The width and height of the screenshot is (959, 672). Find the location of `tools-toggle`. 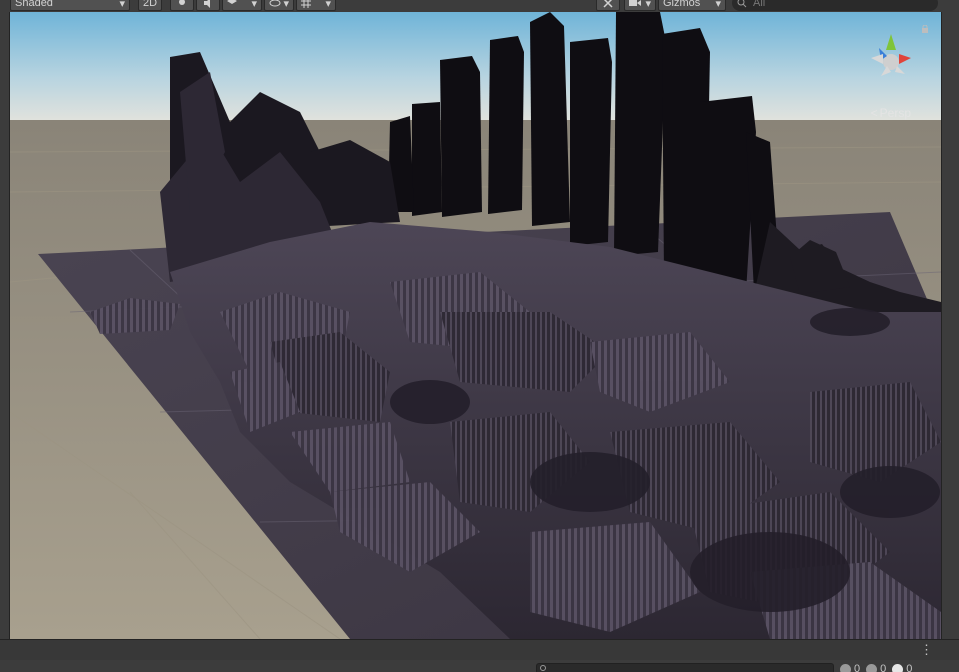

tools-toggle is located at coordinates (608, 5).